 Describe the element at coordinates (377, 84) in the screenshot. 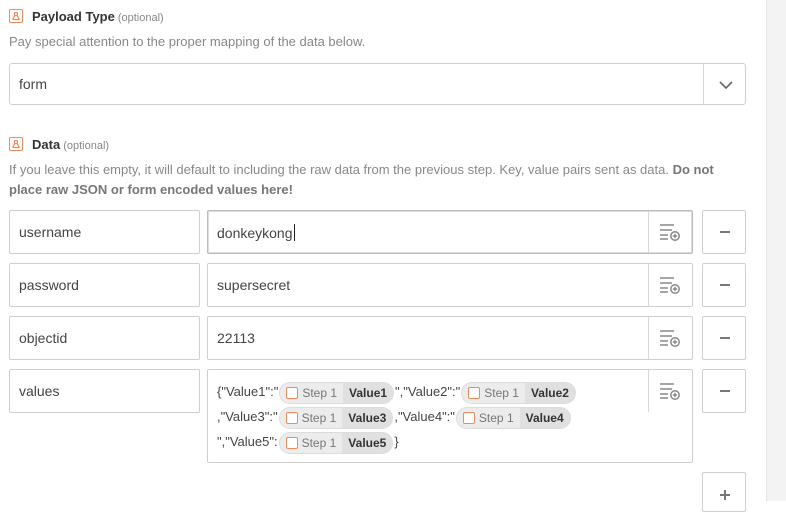

I see `payload-type-select: form` at that location.